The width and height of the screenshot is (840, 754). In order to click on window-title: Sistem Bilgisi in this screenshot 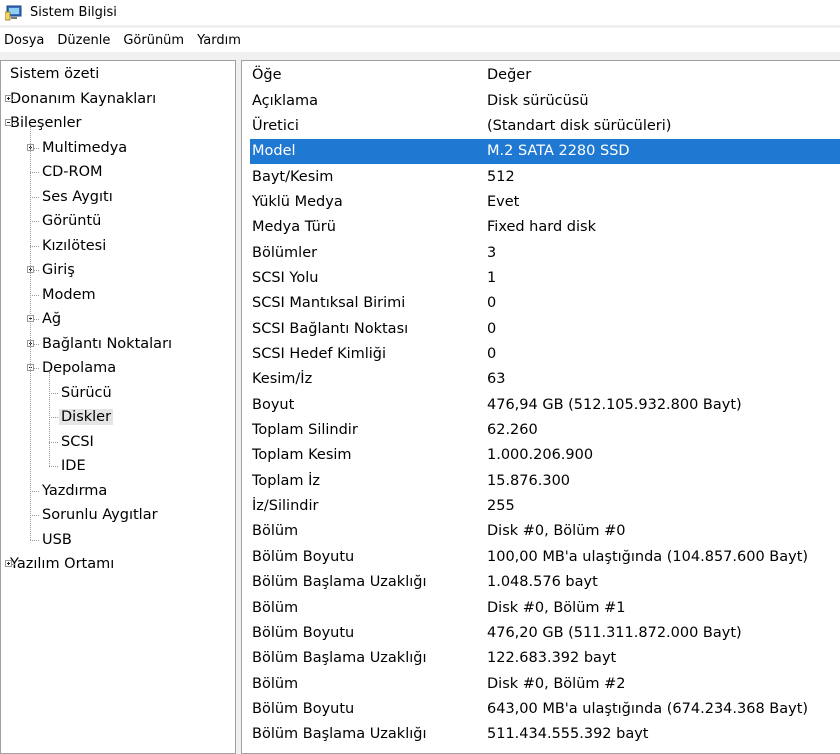, I will do `click(73, 12)`.